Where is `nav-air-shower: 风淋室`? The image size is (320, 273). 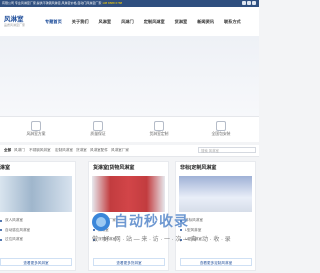
nav-air-shower: 风淋室 is located at coordinates (105, 21).